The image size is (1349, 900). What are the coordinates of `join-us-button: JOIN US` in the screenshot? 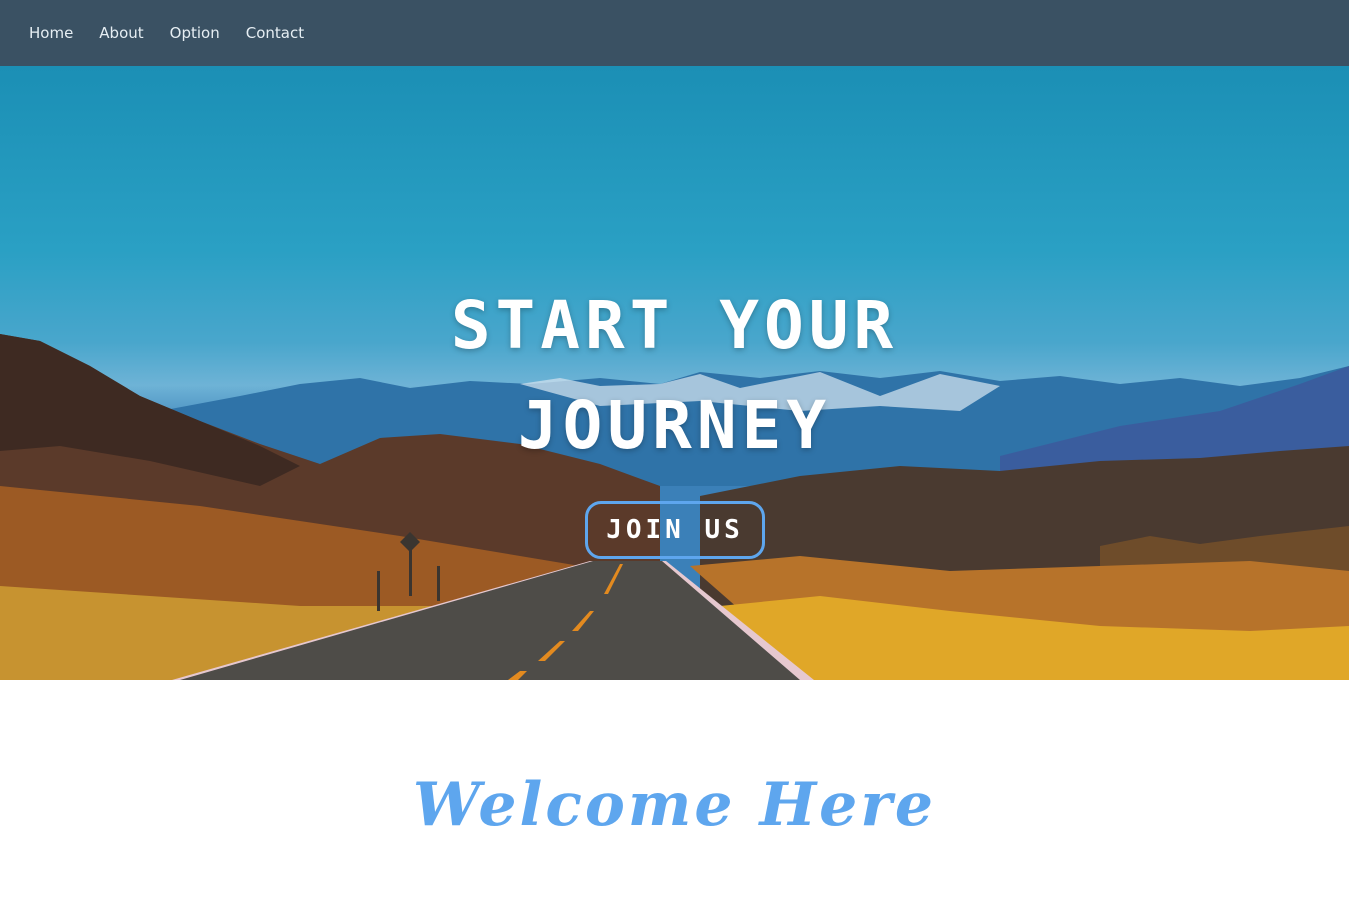 It's located at (675, 530).